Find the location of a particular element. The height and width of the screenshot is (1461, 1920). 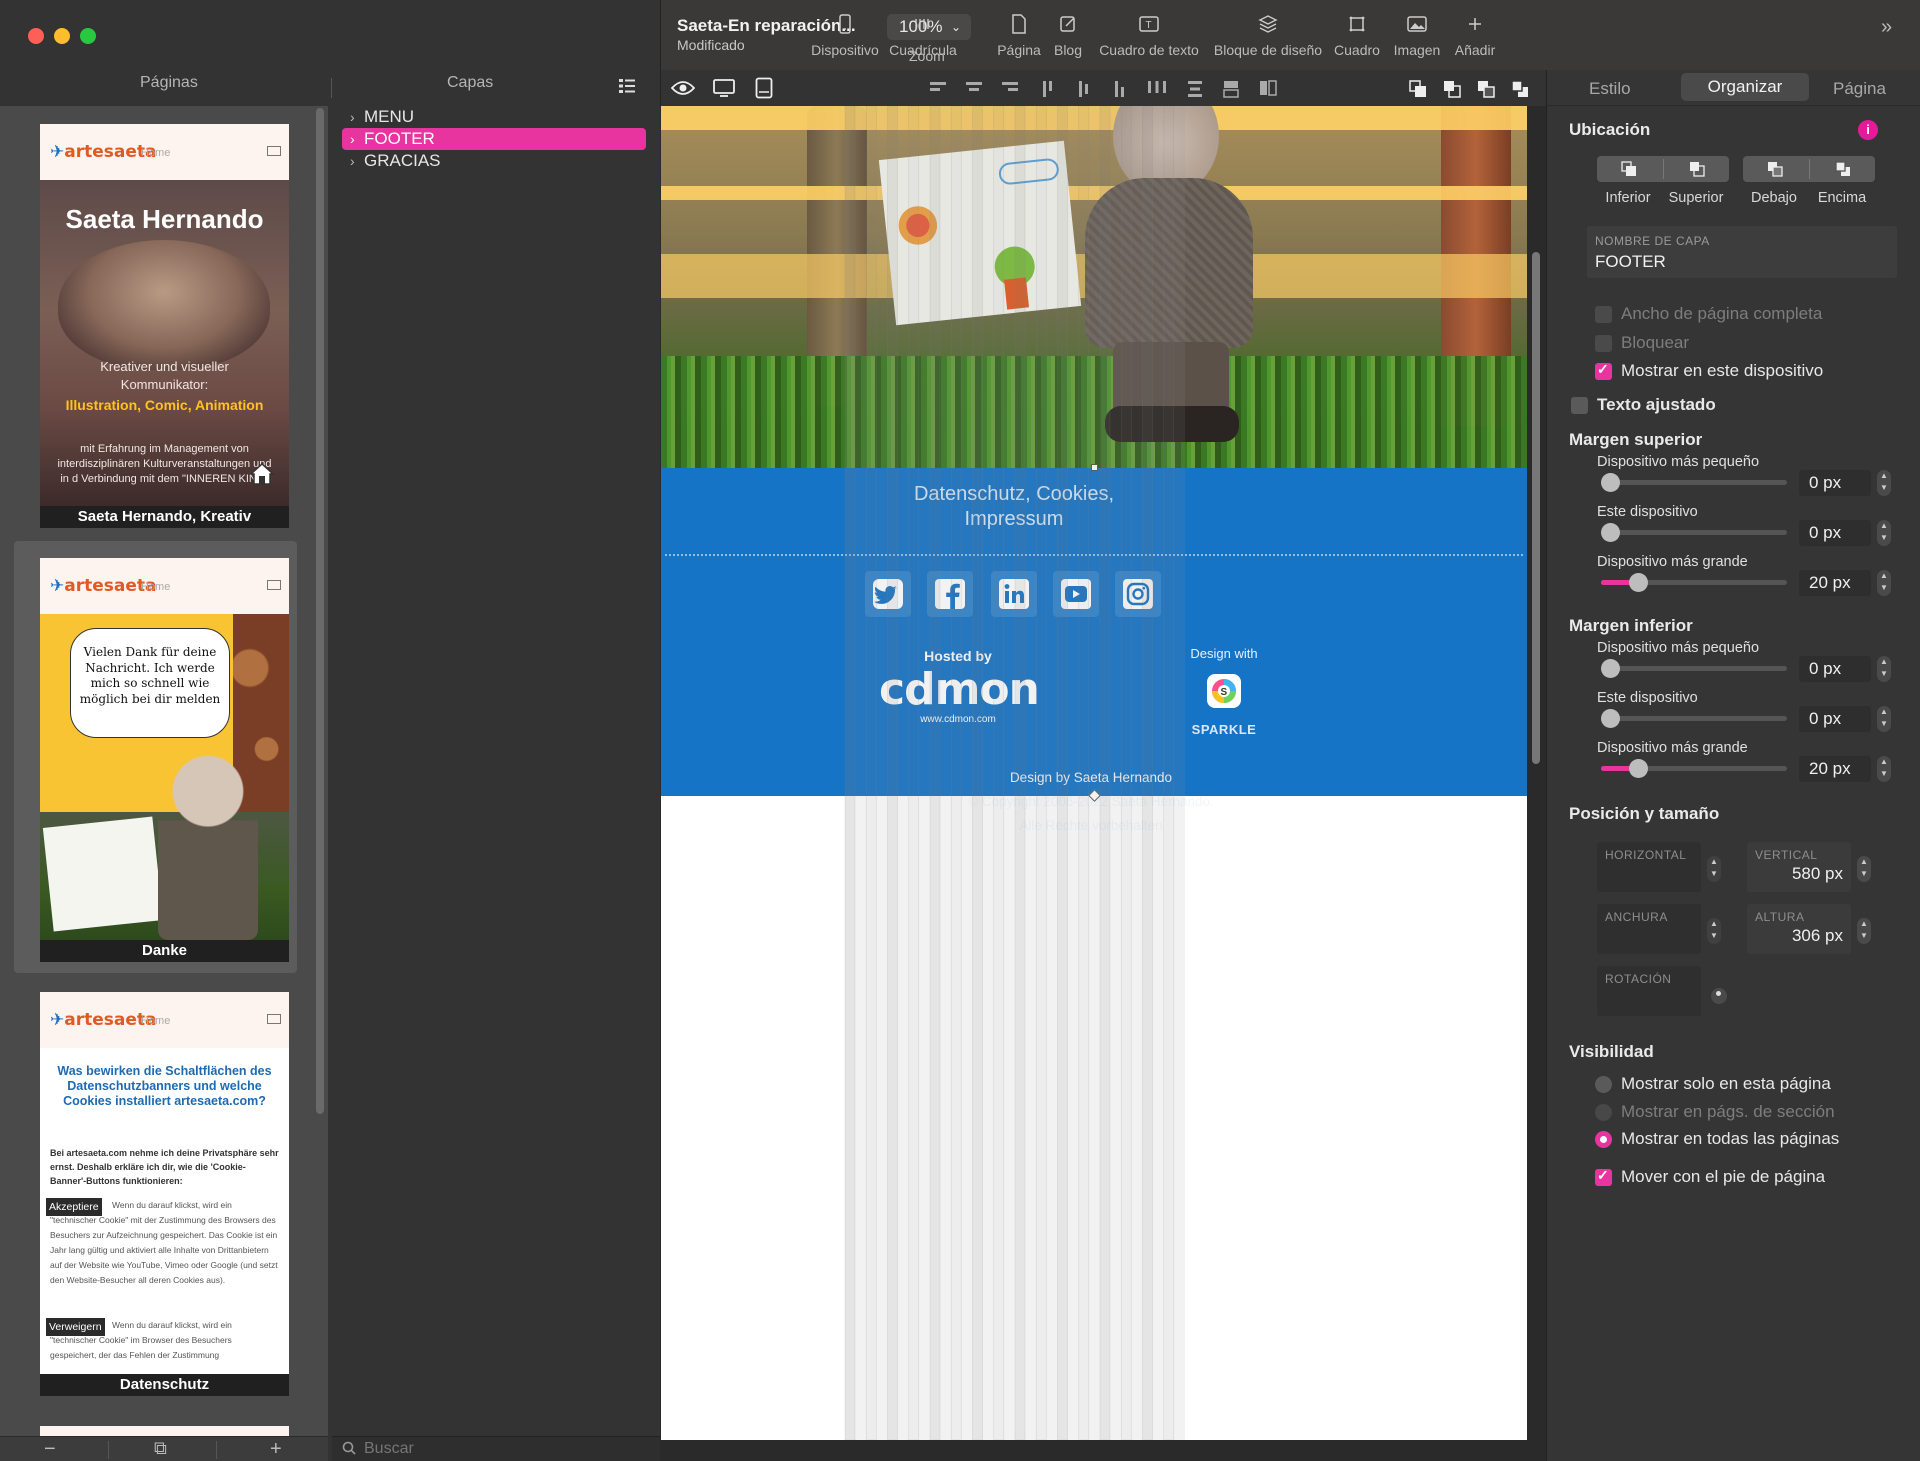

horizontal-field: HORIZONTAL is located at coordinates (1649, 867).